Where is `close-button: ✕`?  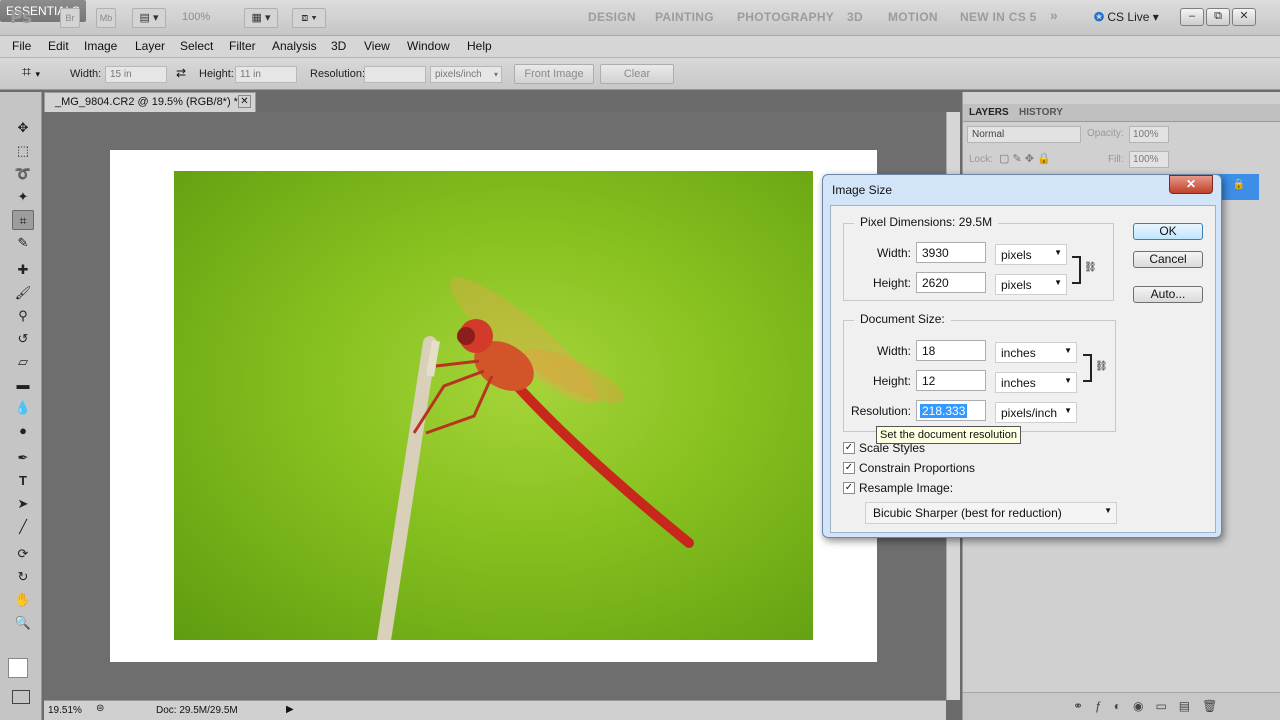
close-button: ✕ is located at coordinates (1244, 17).